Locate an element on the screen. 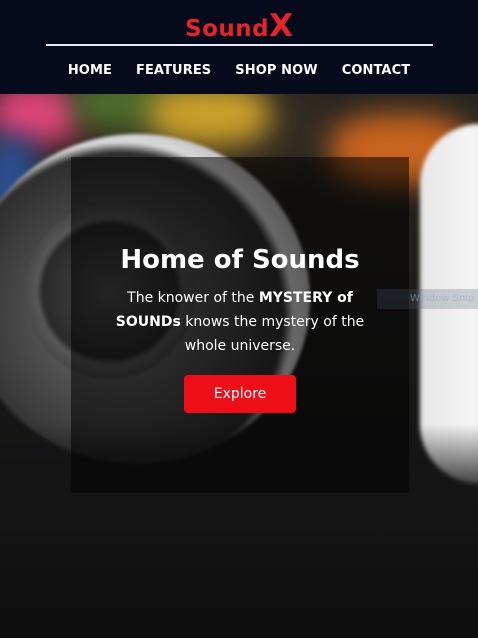 The image size is (478, 638). explore-button: Explore is located at coordinates (240, 394).